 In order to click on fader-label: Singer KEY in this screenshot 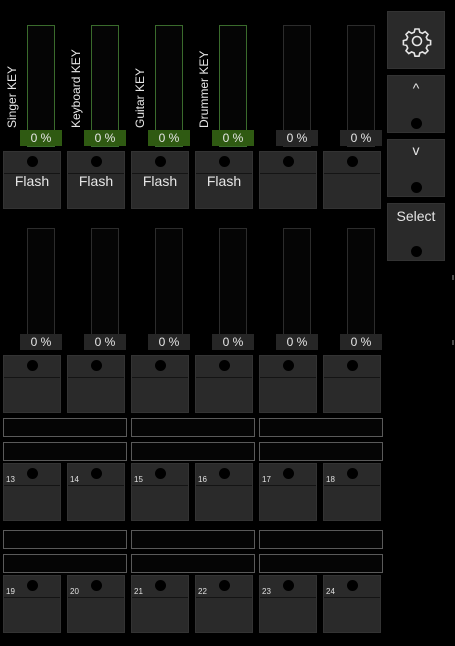, I will do `click(12, 96)`.